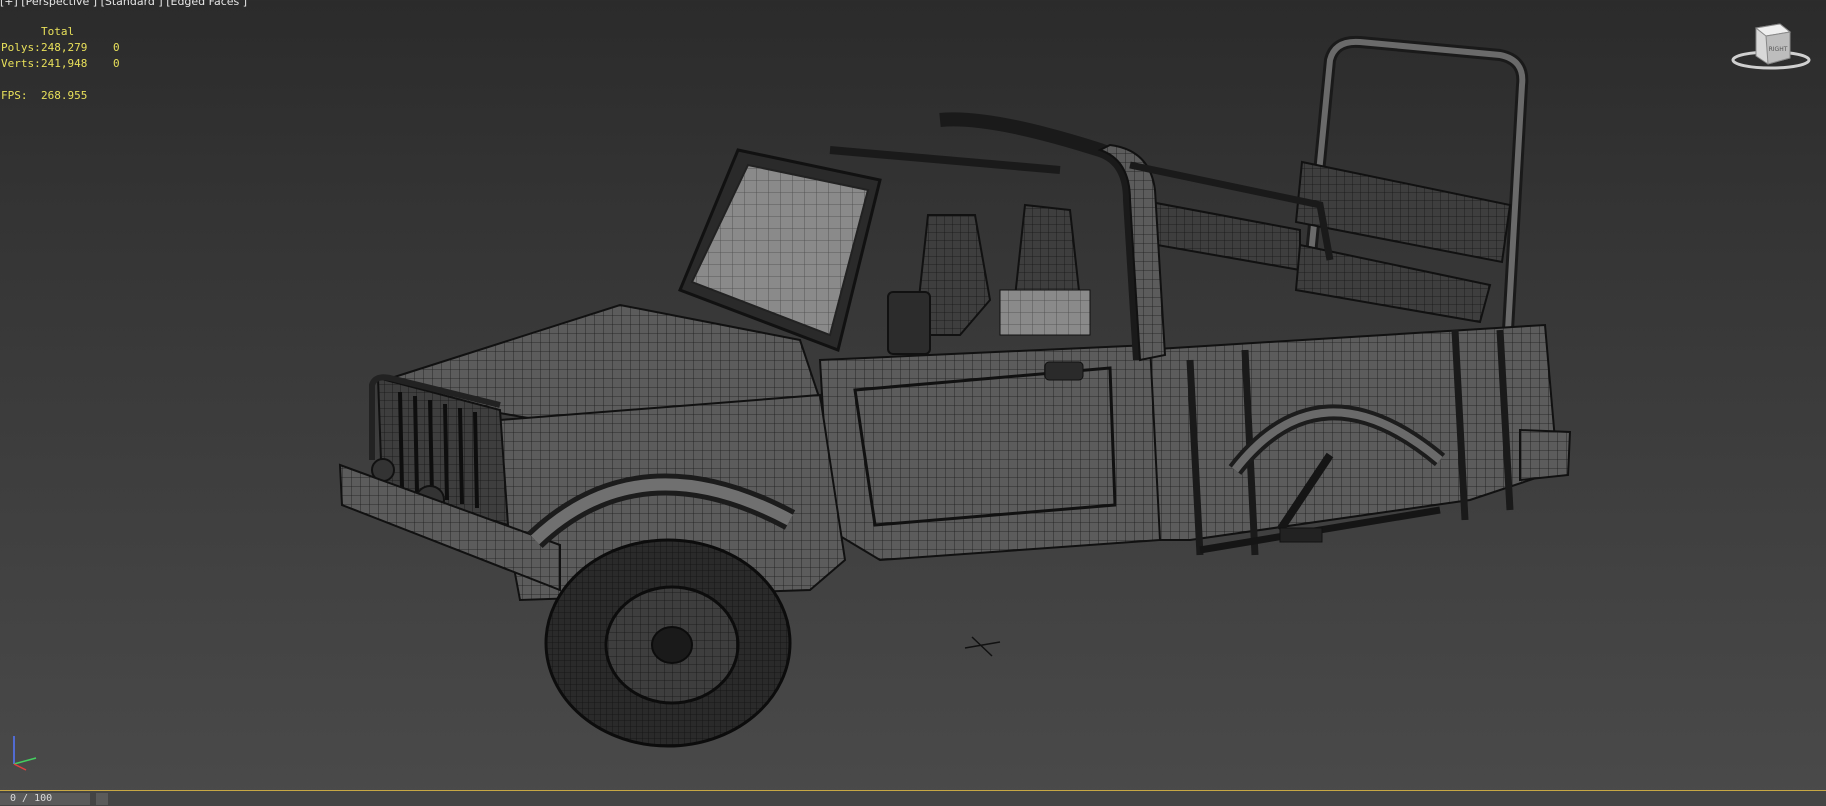 The height and width of the screenshot is (806, 1826). I want to click on viewcube-icon: RIGHT, so click(1771, 46).